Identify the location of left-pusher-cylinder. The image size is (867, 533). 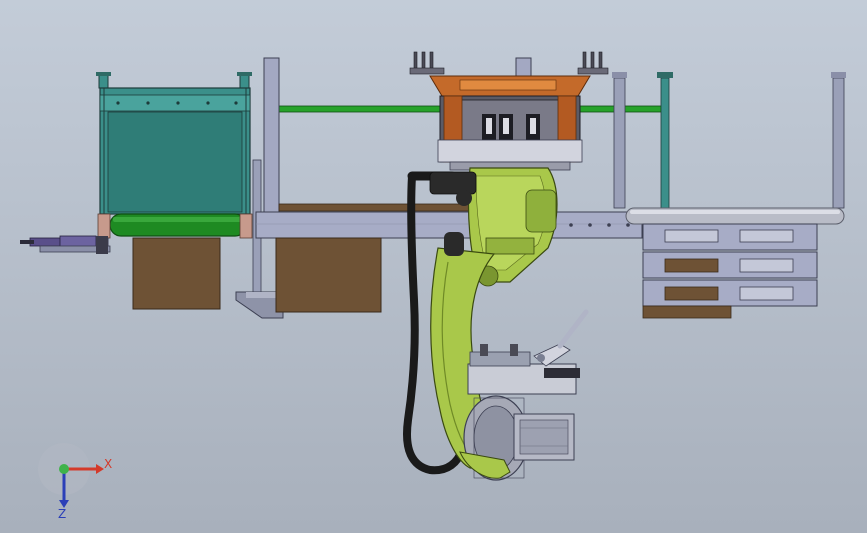
(65, 244).